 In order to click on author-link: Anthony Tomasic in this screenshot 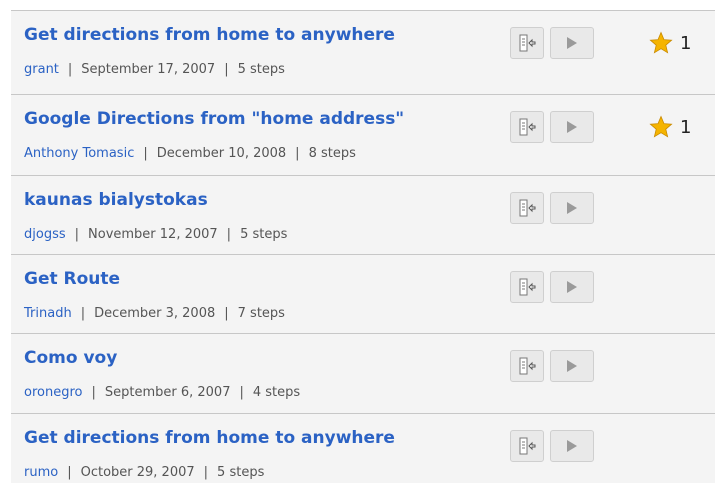, I will do `click(79, 153)`.